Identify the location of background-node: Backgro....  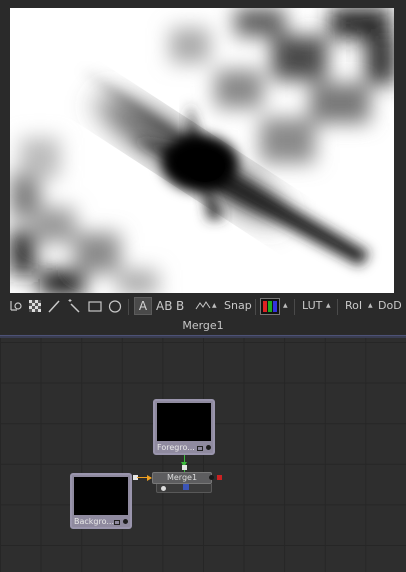
(101, 501).